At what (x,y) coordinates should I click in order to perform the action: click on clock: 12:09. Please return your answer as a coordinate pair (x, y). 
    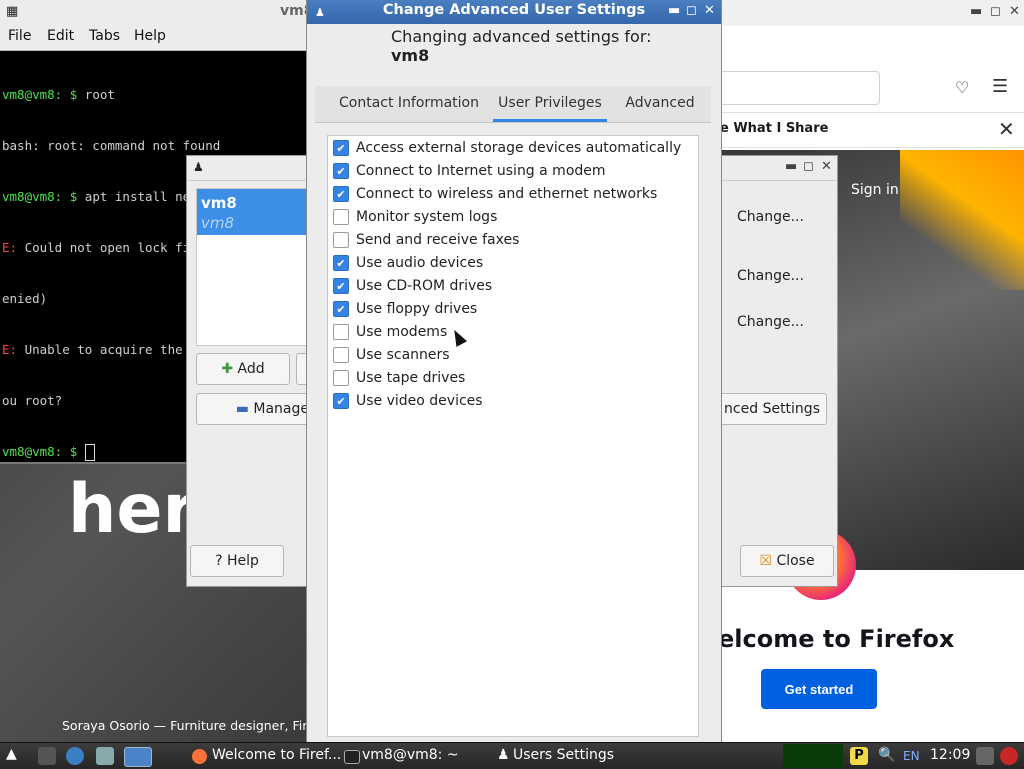
    Looking at the image, I should click on (950, 755).